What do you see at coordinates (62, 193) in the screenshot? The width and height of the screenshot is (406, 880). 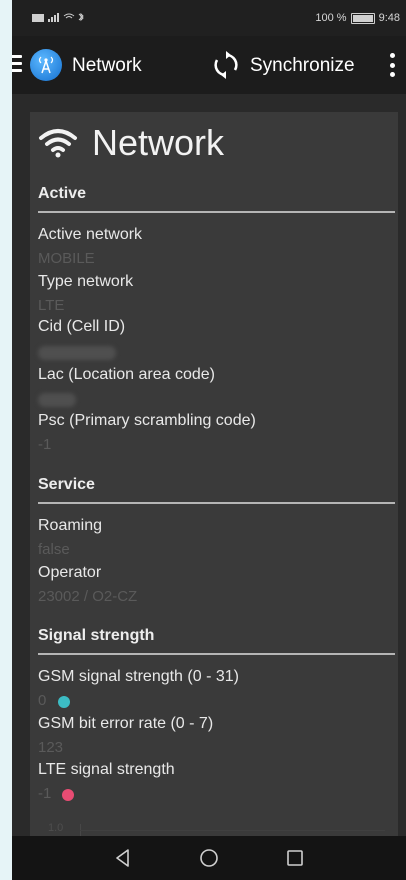 I see `section-title-active: Active` at bounding box center [62, 193].